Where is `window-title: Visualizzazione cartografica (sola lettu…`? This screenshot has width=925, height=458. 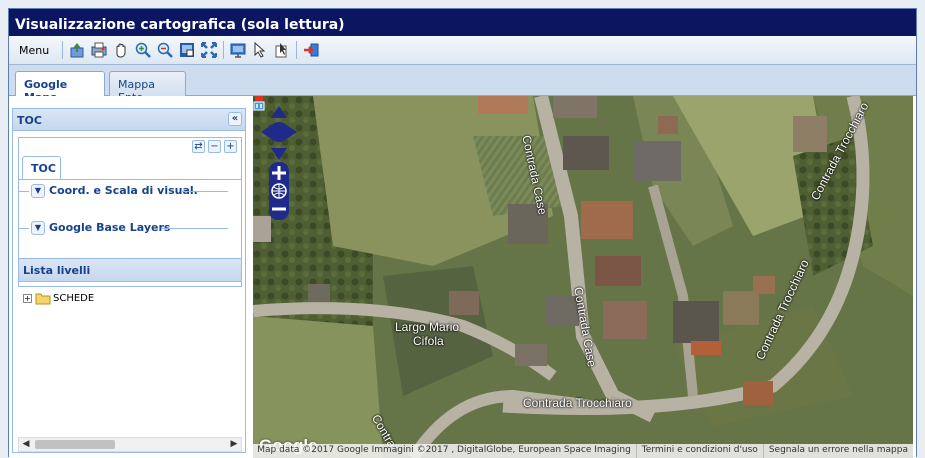
window-title: Visualizzazione cartografica (sola lettu… is located at coordinates (462, 22).